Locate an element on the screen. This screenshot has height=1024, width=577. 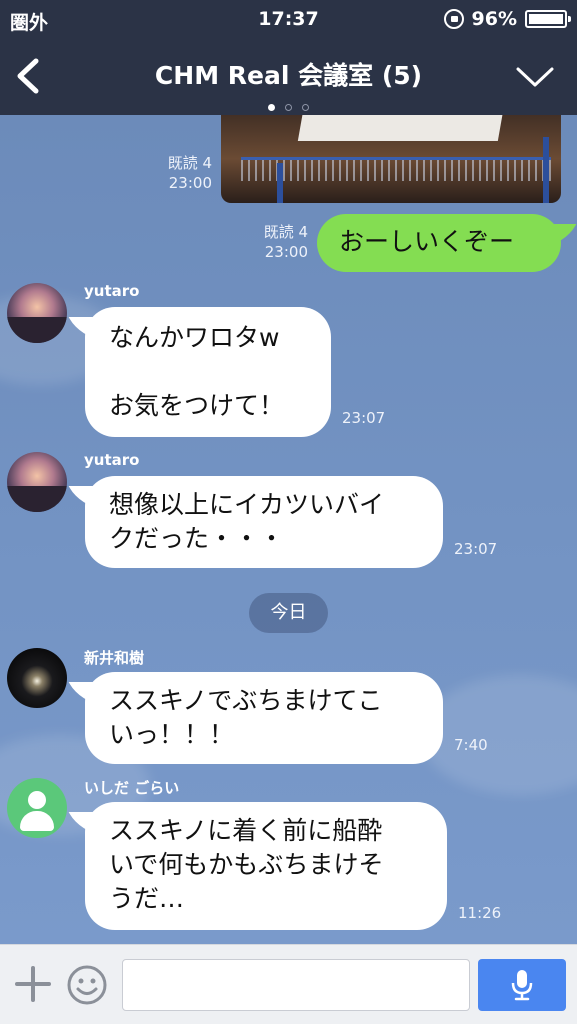
message-time: 7:40 is located at coordinates (471, 745).